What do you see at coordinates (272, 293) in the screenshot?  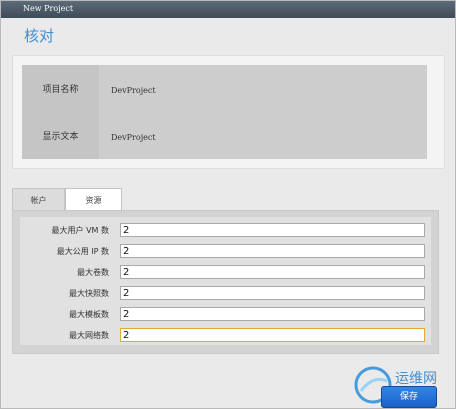 I see `max-snapshots-input` at bounding box center [272, 293].